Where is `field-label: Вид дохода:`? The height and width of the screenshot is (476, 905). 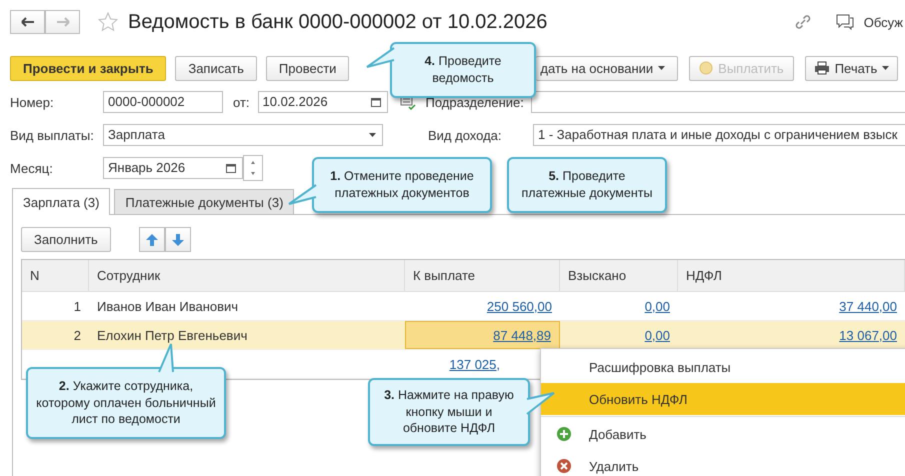 field-label: Вид дохода: is located at coordinates (465, 135).